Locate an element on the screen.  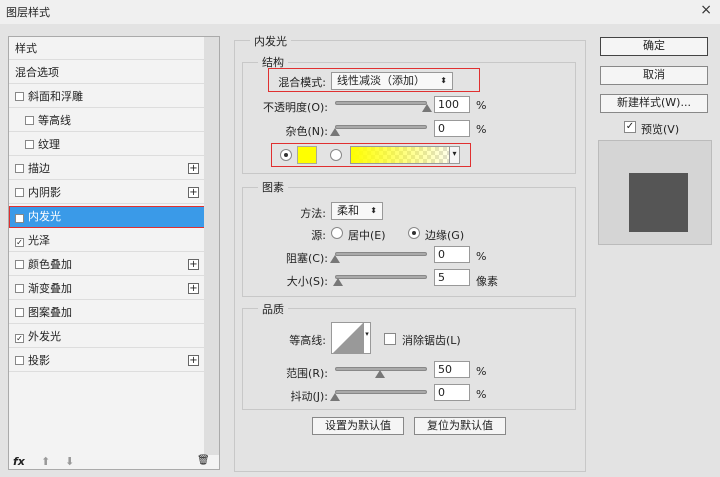
sidebar-item-label: 图案叠加 is located at coordinates (50, 312).